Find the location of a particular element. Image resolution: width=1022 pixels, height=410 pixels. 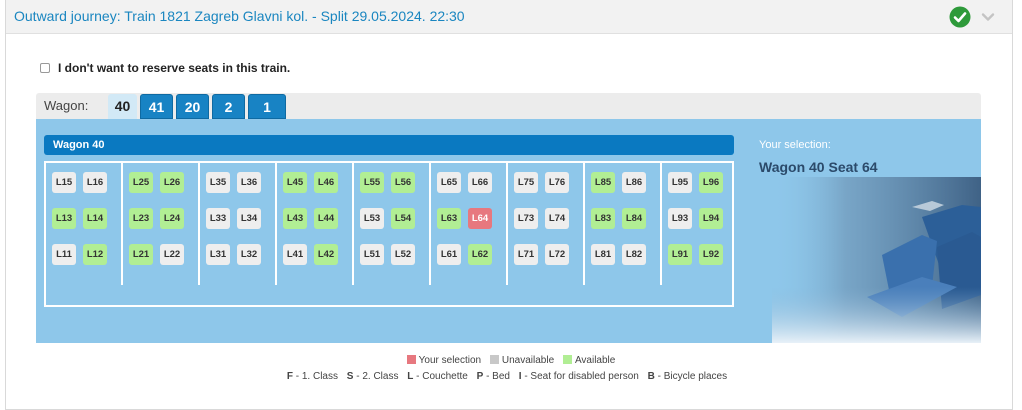

seat-l42: L42 is located at coordinates (326, 254).